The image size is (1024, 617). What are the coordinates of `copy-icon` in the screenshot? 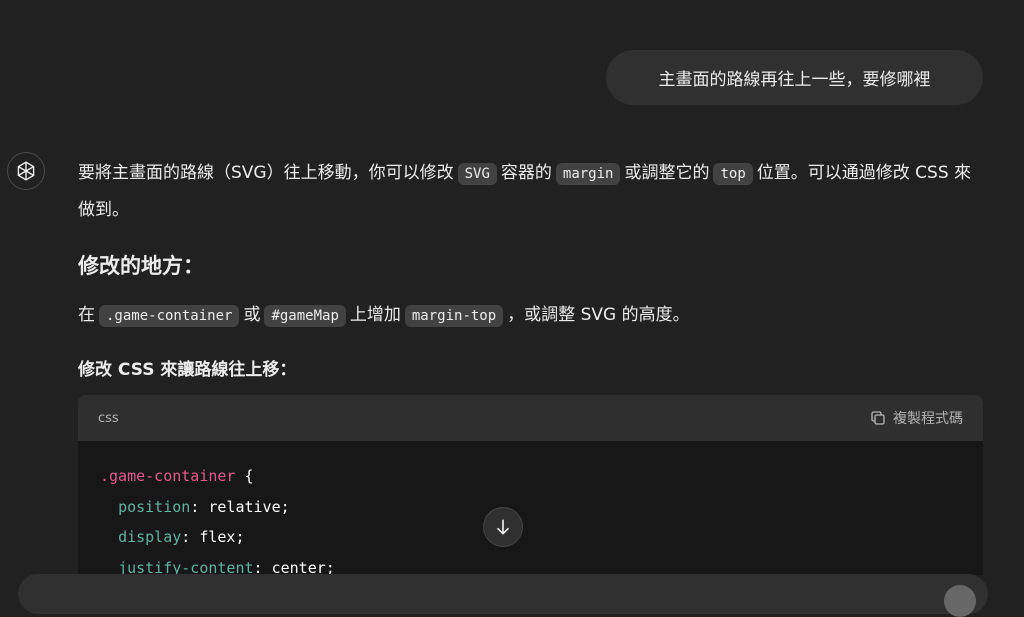 It's located at (878, 418).